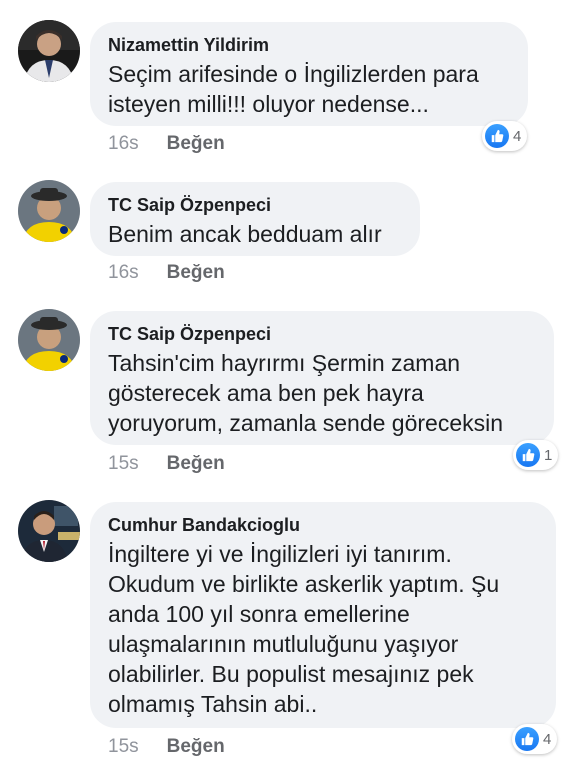 The height and width of the screenshot is (768, 576). Describe the element at coordinates (548, 455) in the screenshot. I see `reaction-count: 1` at that location.